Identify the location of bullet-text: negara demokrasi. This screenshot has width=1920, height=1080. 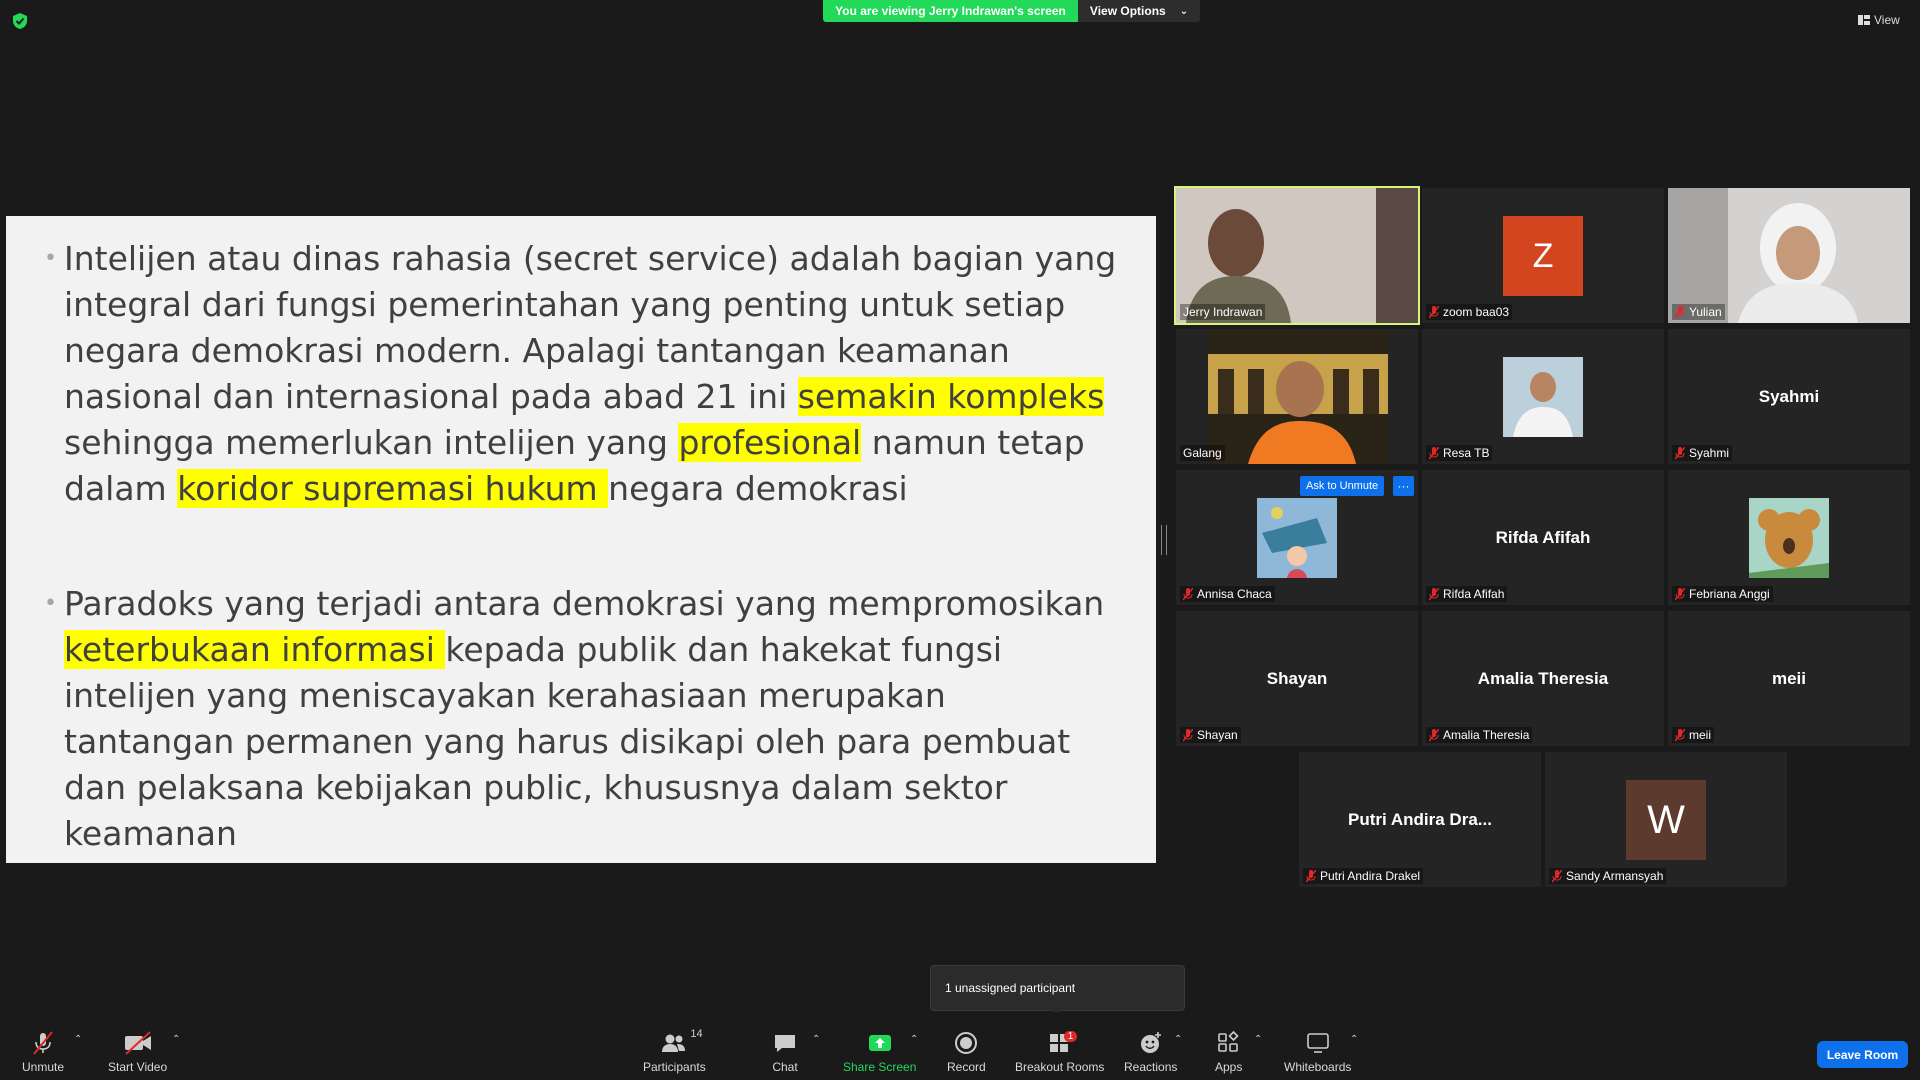
(758, 488).